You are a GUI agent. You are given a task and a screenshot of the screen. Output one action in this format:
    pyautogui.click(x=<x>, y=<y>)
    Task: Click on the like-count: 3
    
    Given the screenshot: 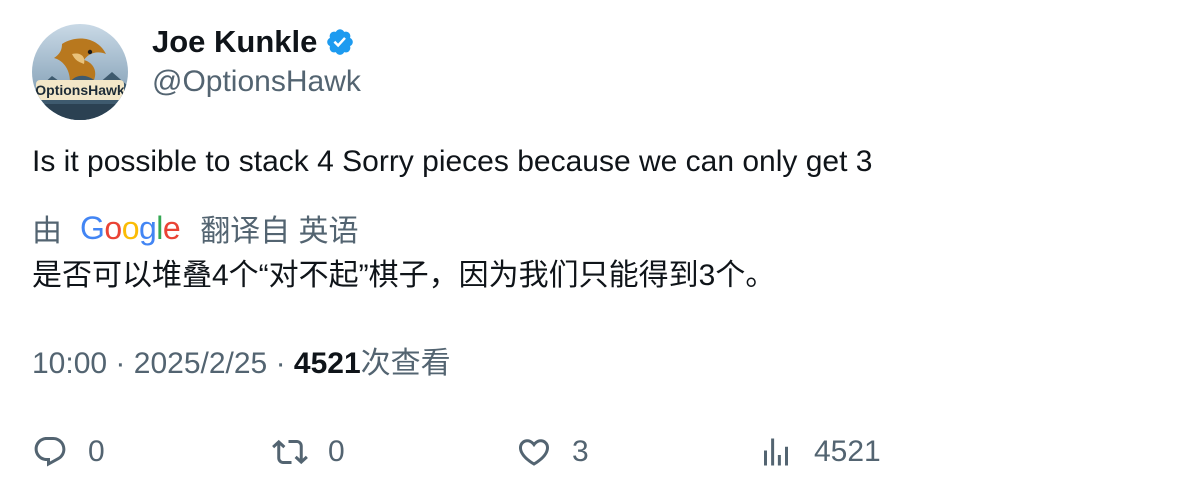 What is the action you would take?
    pyautogui.click(x=580, y=451)
    